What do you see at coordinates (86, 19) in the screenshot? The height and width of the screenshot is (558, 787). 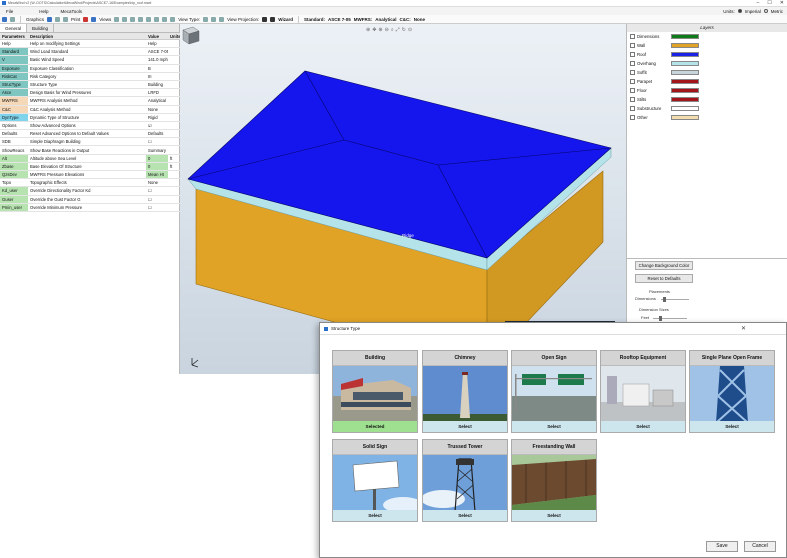 I see `pdf-icon` at bounding box center [86, 19].